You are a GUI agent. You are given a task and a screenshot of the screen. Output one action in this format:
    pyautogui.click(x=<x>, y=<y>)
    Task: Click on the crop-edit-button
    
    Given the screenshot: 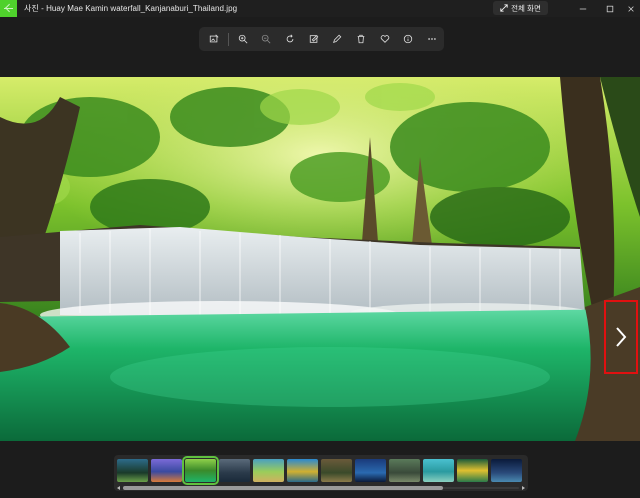 What is the action you would take?
    pyautogui.click(x=314, y=39)
    